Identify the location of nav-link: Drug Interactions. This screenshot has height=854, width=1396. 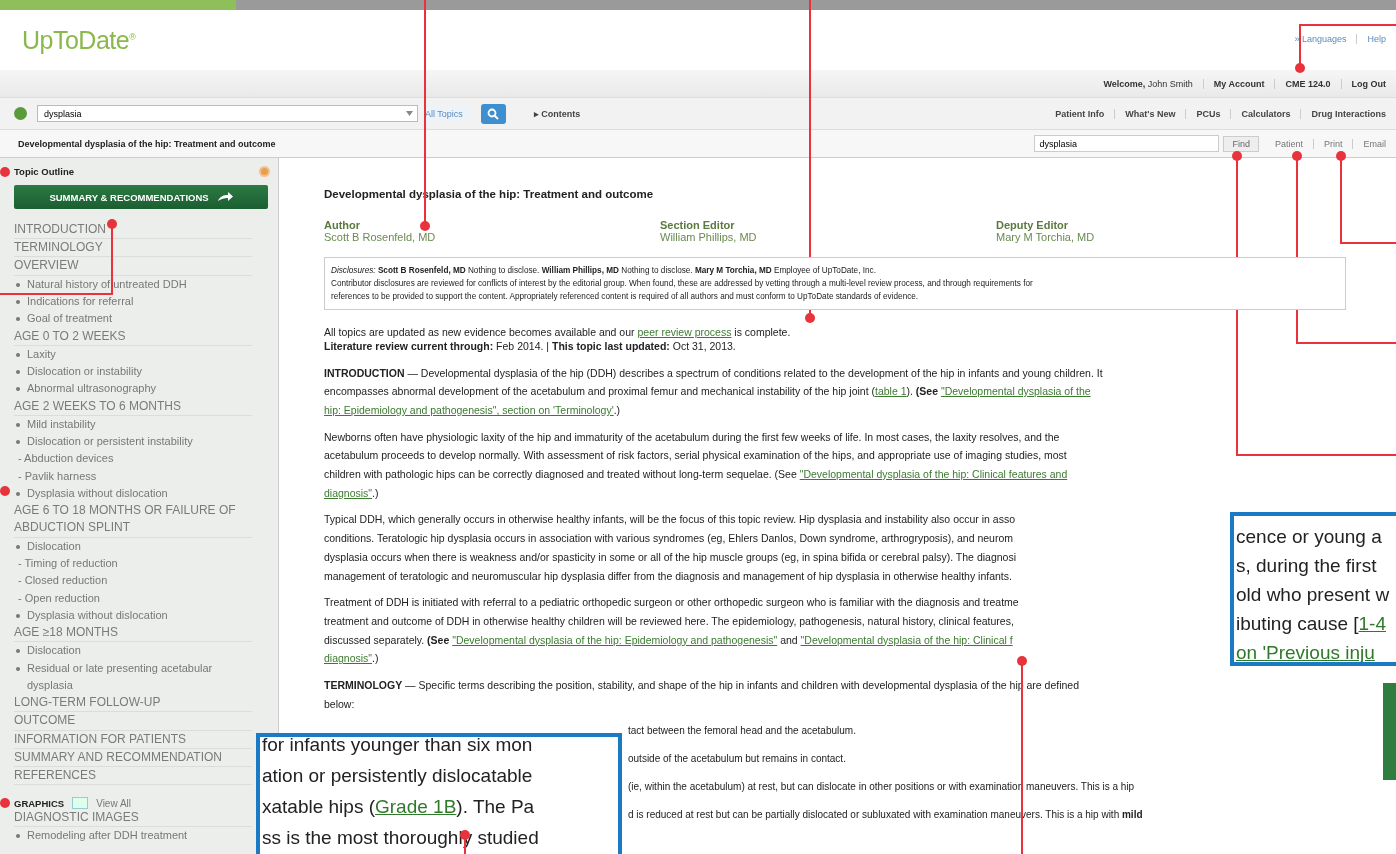
(1348, 113).